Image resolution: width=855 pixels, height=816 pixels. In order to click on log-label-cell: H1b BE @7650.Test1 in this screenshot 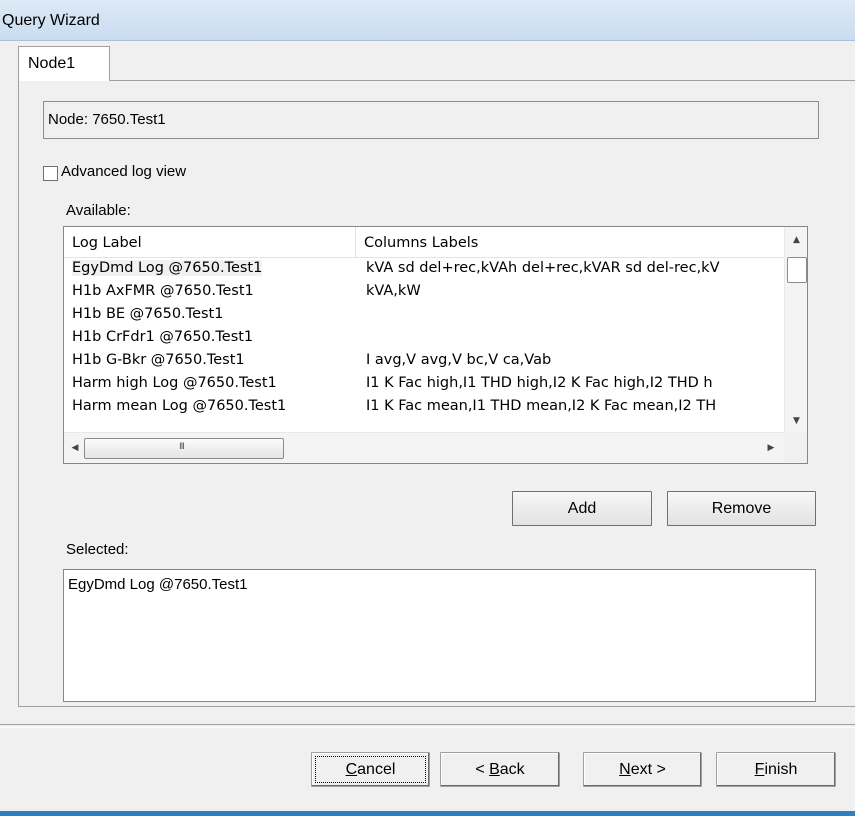, I will do `click(213, 314)`.